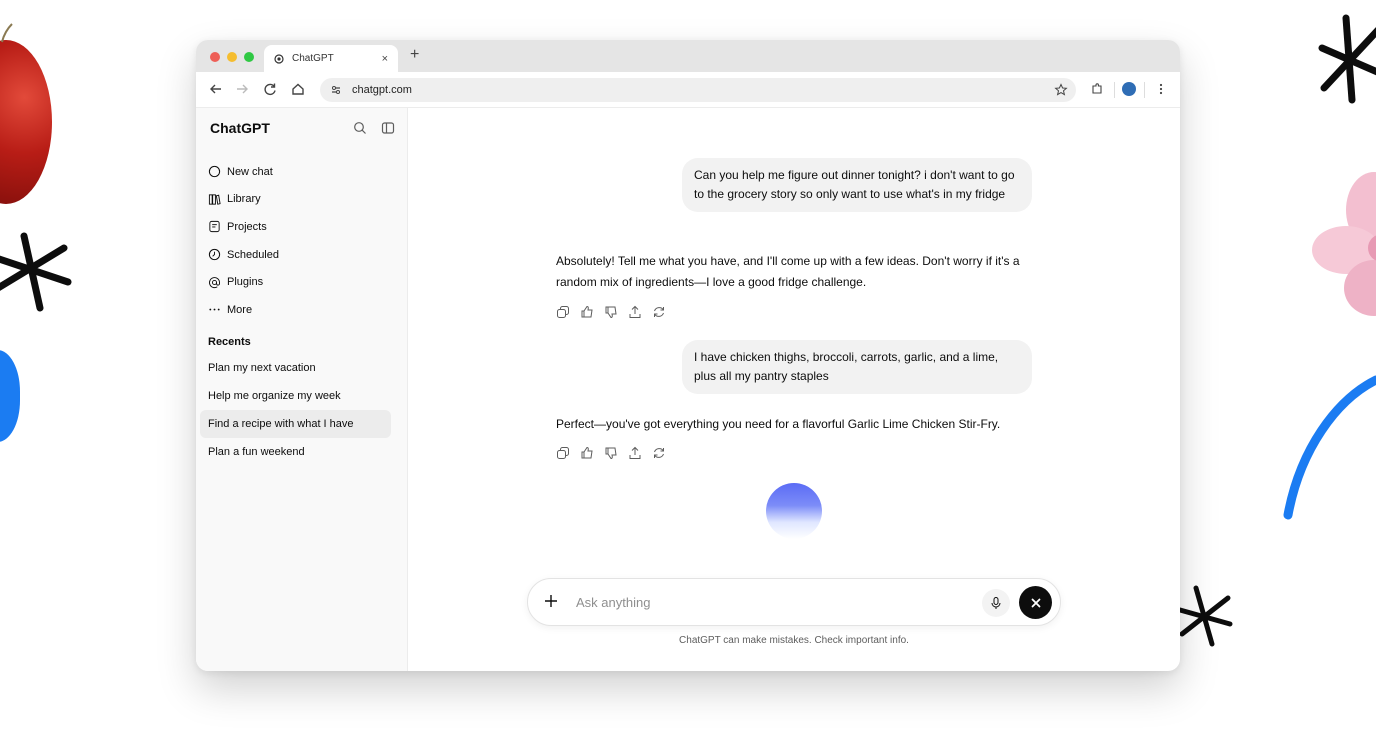  I want to click on stop-button, so click(1035, 602).